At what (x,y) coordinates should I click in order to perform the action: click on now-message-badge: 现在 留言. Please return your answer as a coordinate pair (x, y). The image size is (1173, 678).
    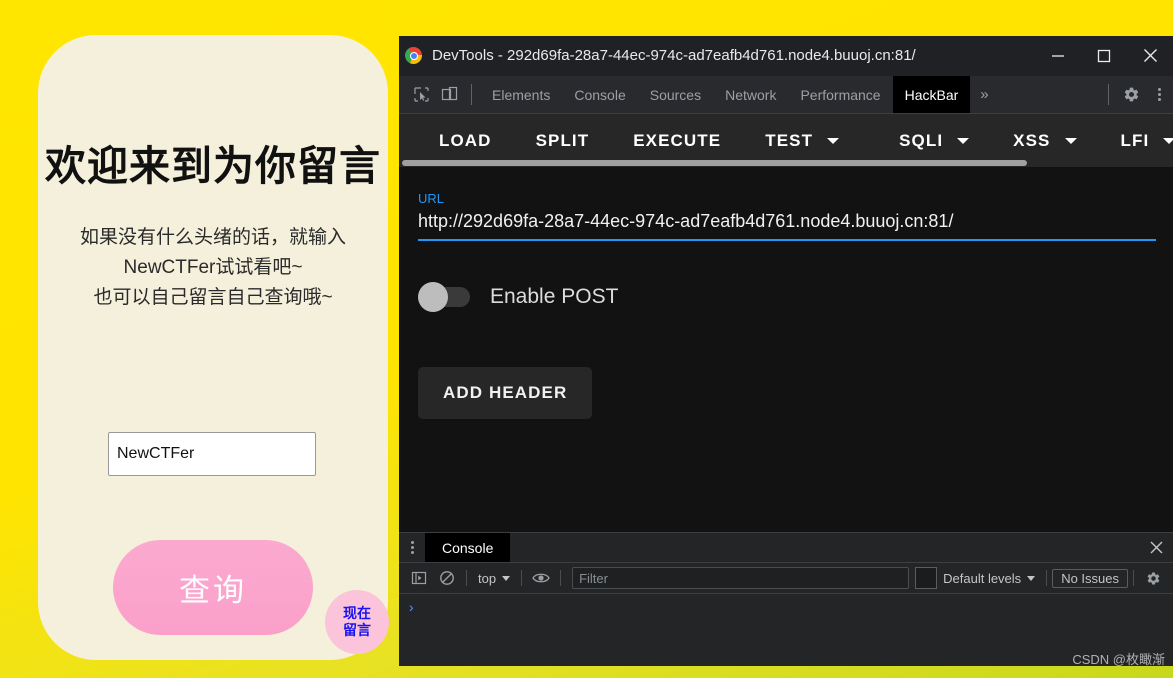
    Looking at the image, I should click on (357, 622).